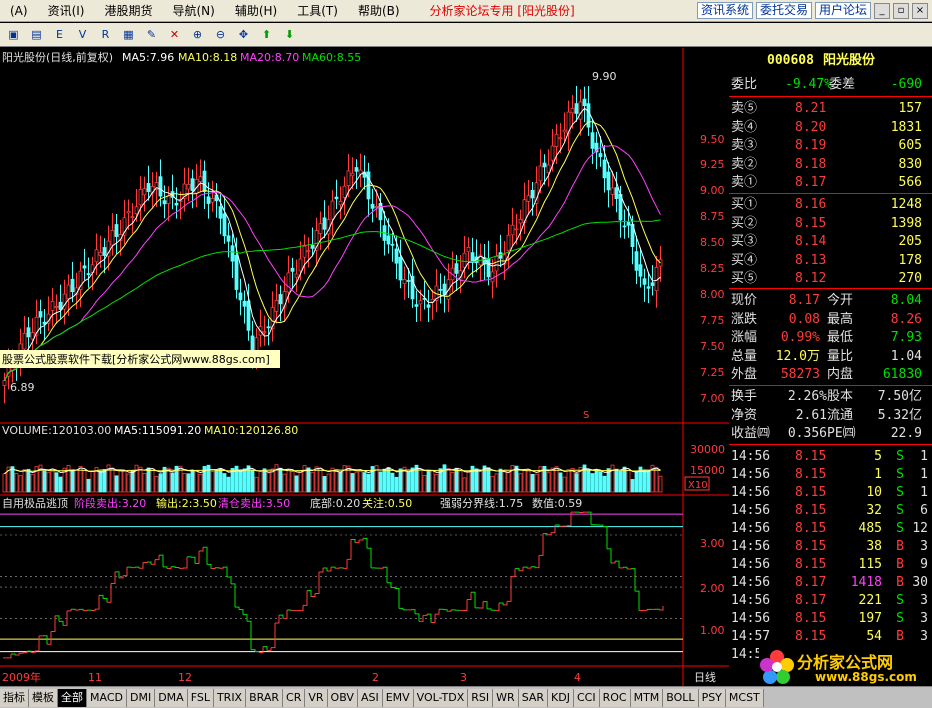 The width and height of the screenshot is (932, 708). Describe the element at coordinates (924, 510) in the screenshot. I see `tick-count: 6` at that location.